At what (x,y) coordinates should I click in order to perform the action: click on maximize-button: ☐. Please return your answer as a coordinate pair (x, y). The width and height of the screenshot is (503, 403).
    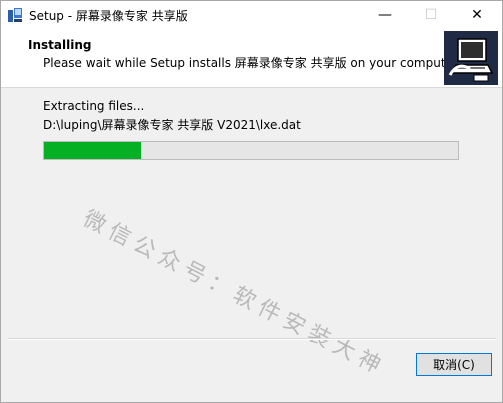
    Looking at the image, I should click on (431, 15).